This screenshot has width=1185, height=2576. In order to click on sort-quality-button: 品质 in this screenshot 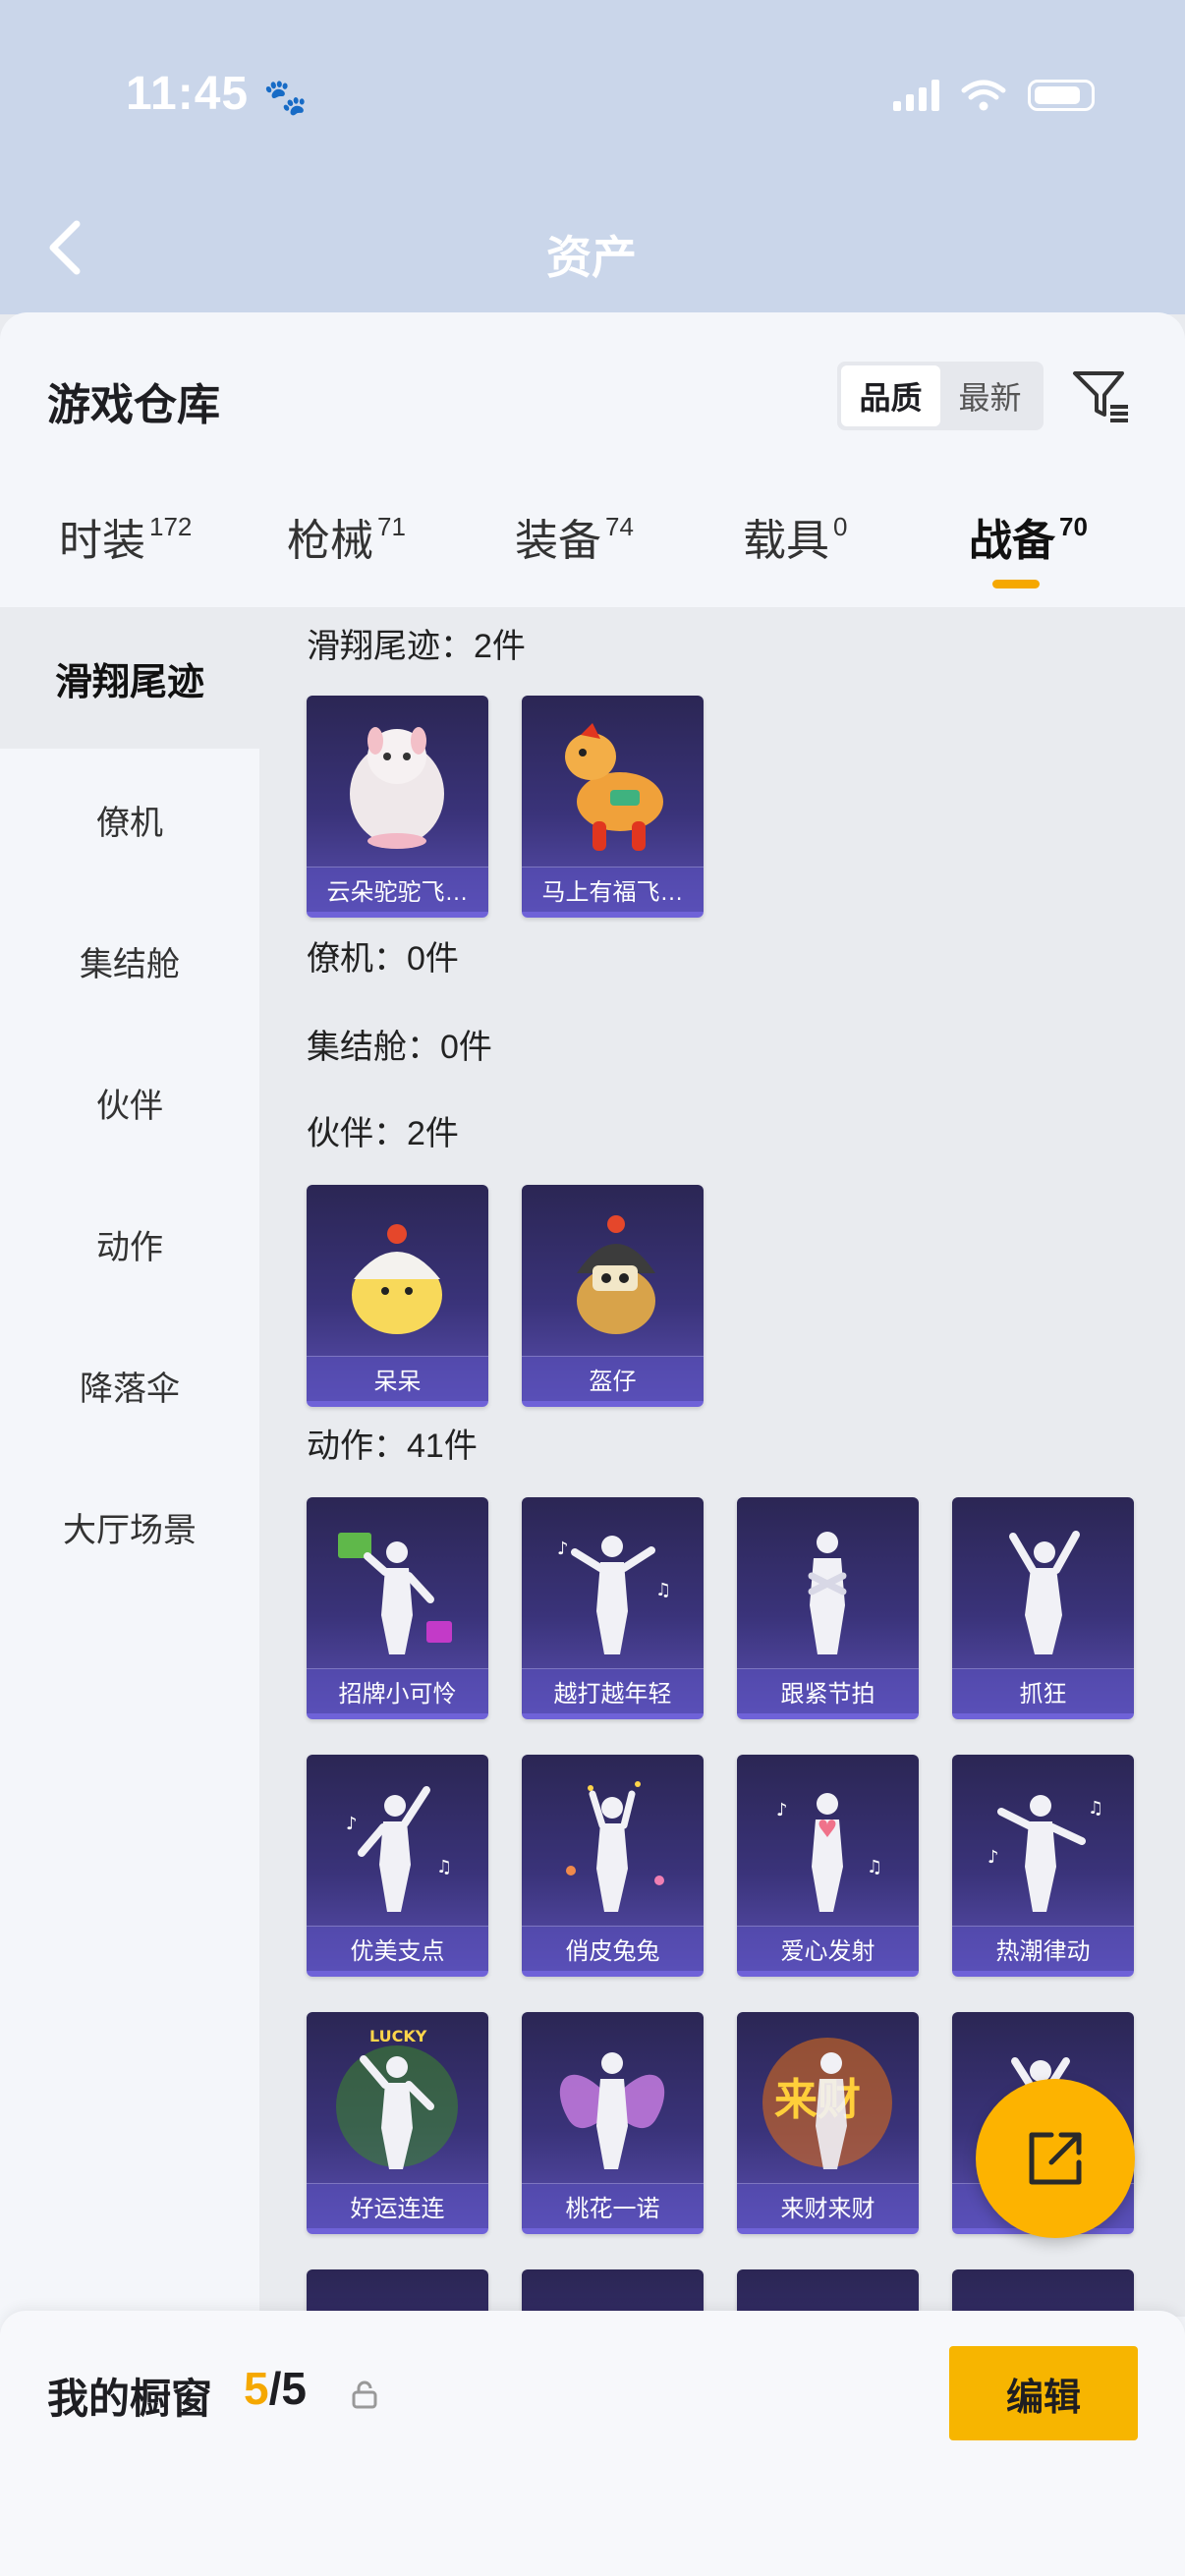, I will do `click(891, 395)`.